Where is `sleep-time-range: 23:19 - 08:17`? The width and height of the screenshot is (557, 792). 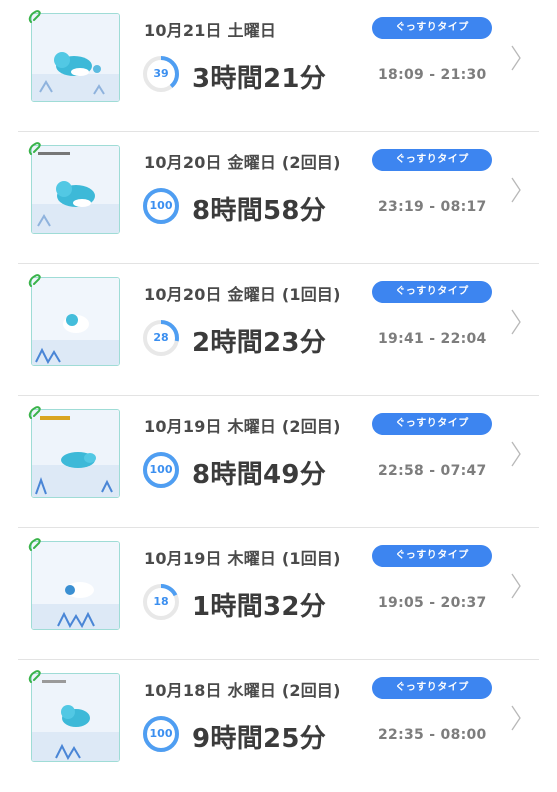 sleep-time-range: 23:19 - 08:17 is located at coordinates (432, 207).